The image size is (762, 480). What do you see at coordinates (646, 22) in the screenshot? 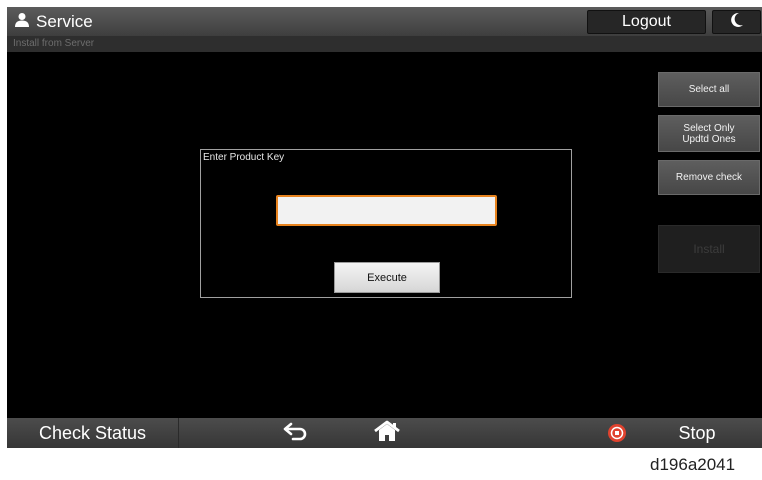
I see `logout-button: Logout` at bounding box center [646, 22].